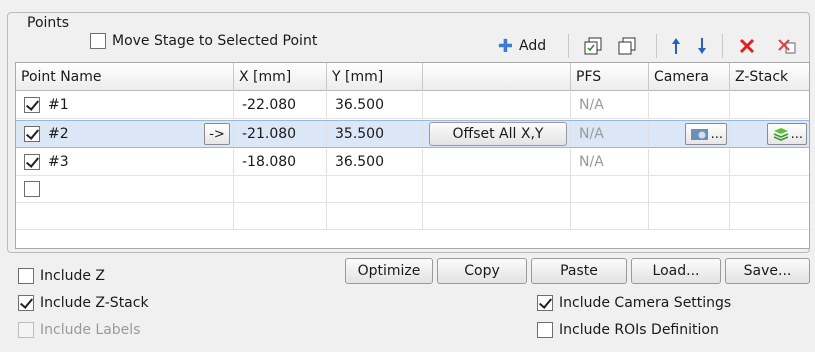 This screenshot has height=352, width=815. I want to click on delete-button, so click(747, 46).